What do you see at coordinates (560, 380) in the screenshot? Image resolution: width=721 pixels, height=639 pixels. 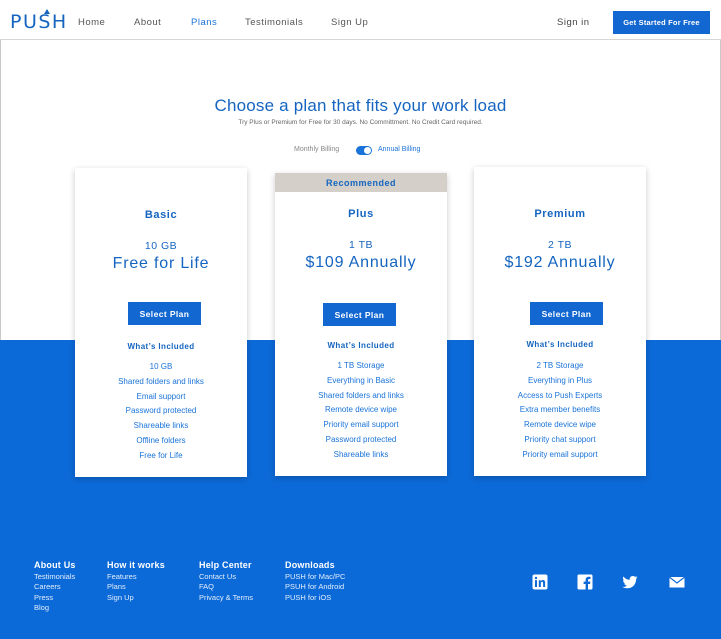 I see `list-item: Everything in Plus` at bounding box center [560, 380].